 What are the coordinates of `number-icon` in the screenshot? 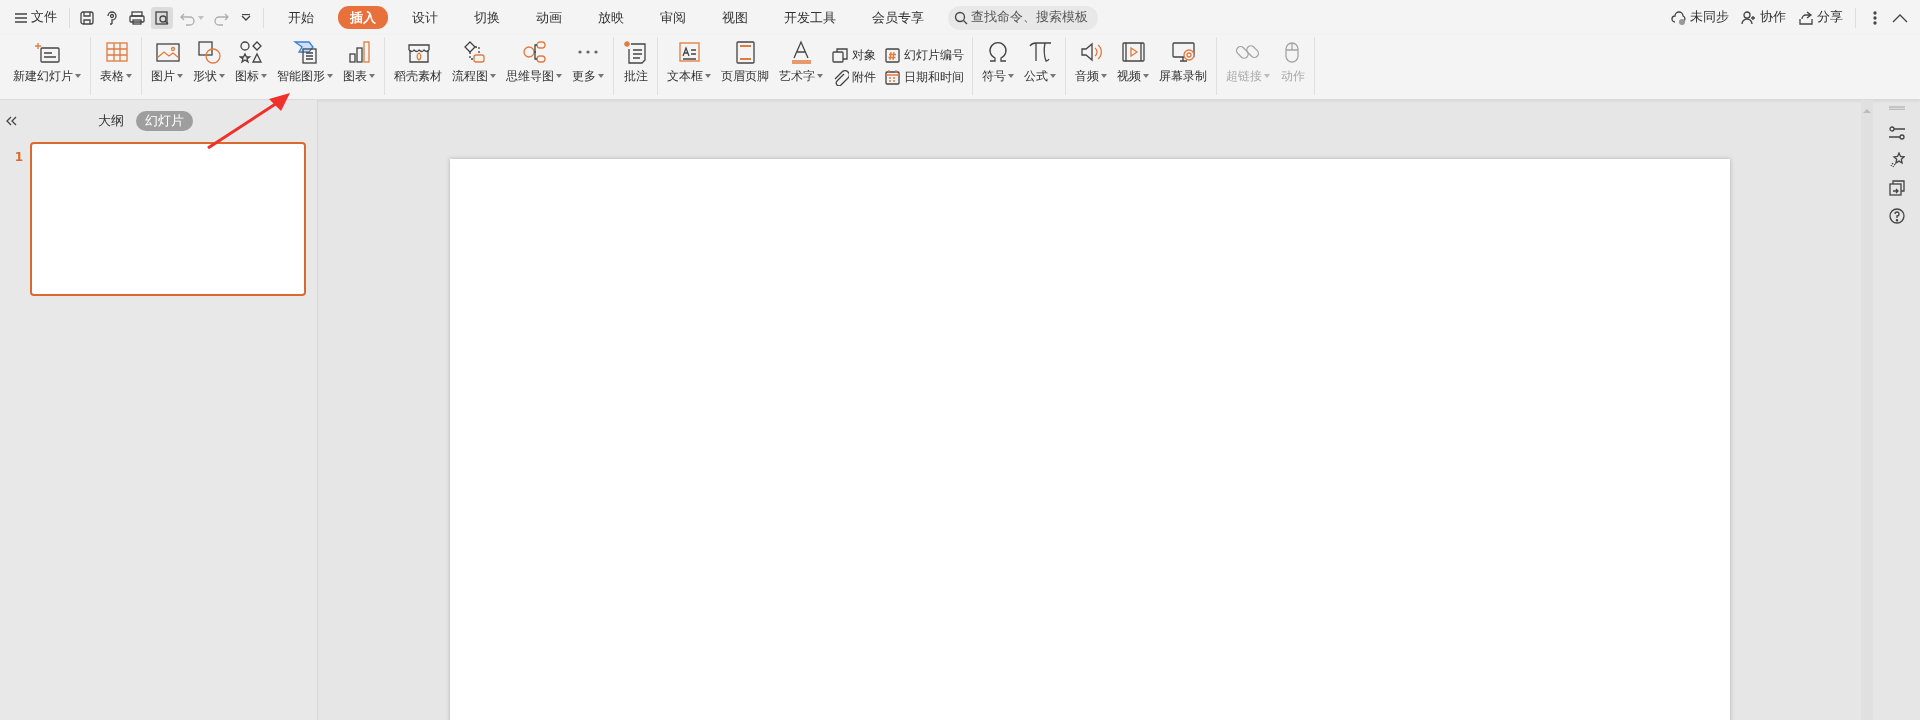 It's located at (892, 55).